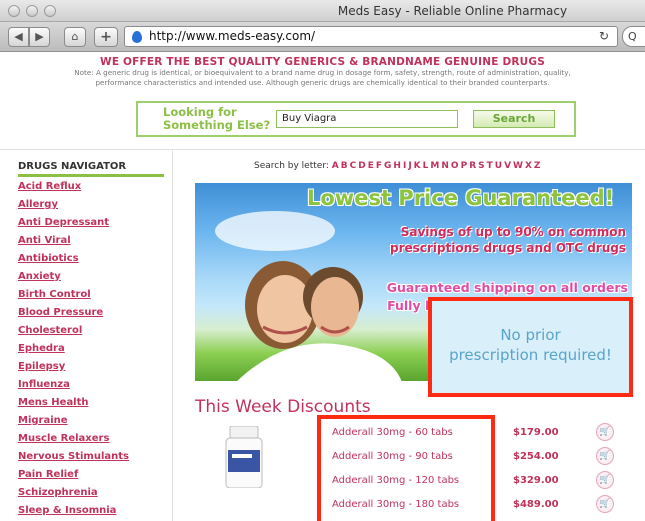 The height and width of the screenshot is (521, 645). Describe the element at coordinates (392, 432) in the screenshot. I see `product-name-1: Adderall 30mg - 60 tabs` at that location.